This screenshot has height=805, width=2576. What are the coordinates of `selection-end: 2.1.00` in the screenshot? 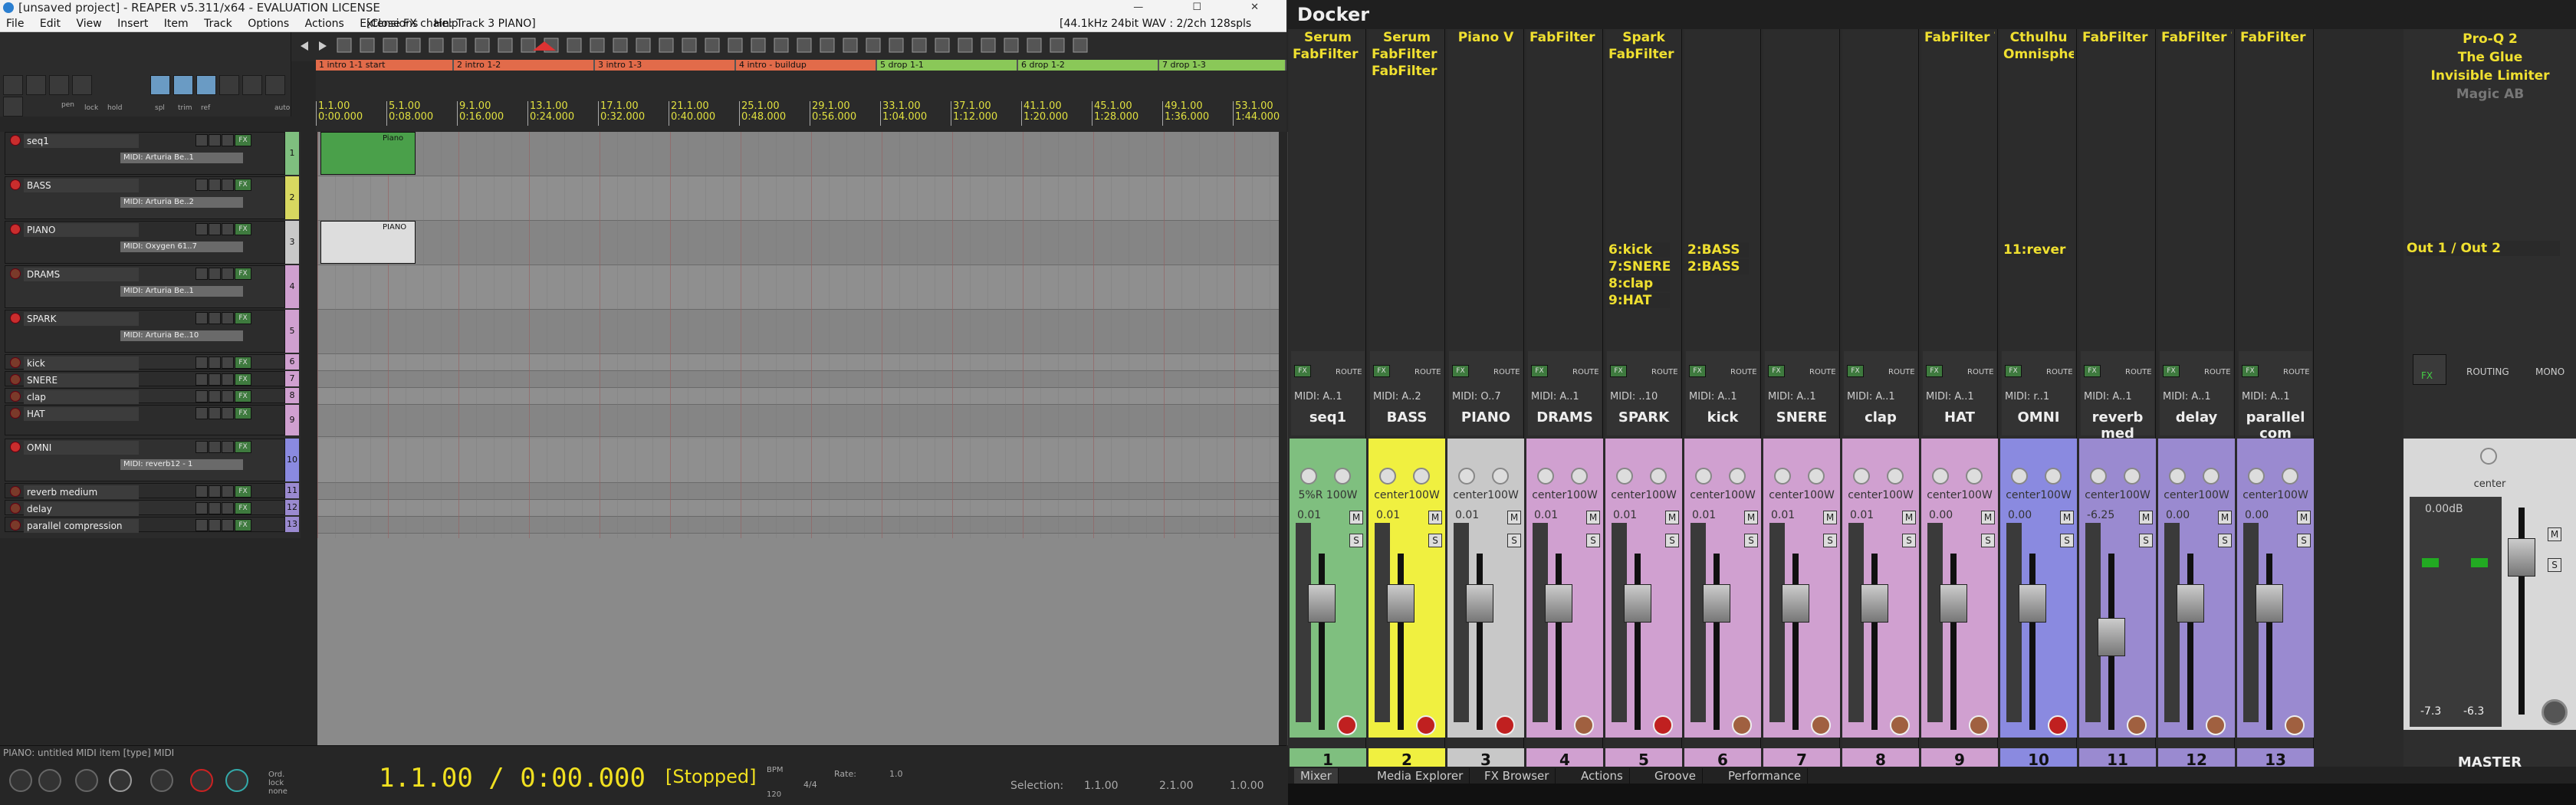 It's located at (1176, 786).